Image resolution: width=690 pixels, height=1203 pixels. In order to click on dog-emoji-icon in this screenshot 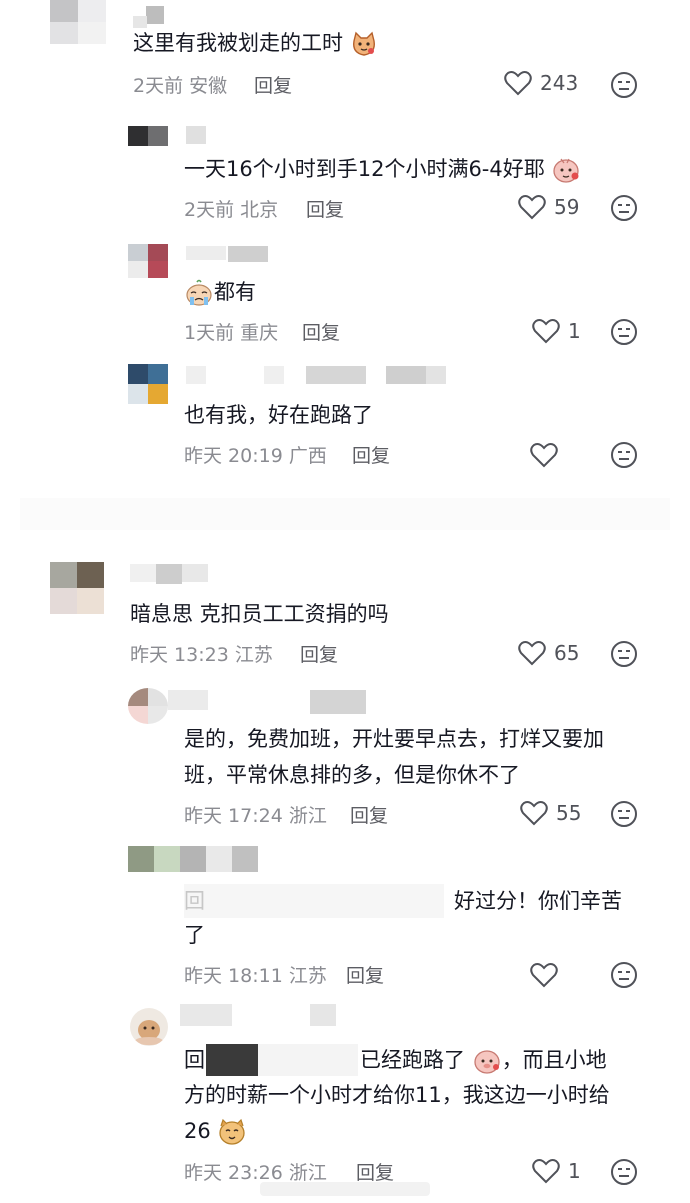, I will do `click(232, 1131)`.